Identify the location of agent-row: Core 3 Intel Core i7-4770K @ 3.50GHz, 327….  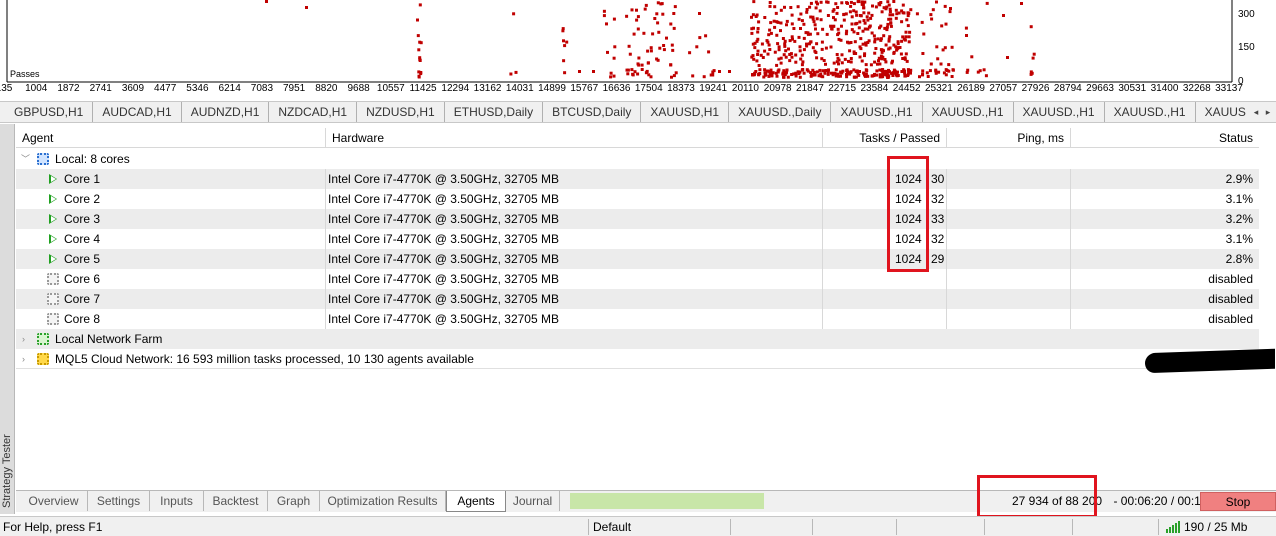
(637, 219).